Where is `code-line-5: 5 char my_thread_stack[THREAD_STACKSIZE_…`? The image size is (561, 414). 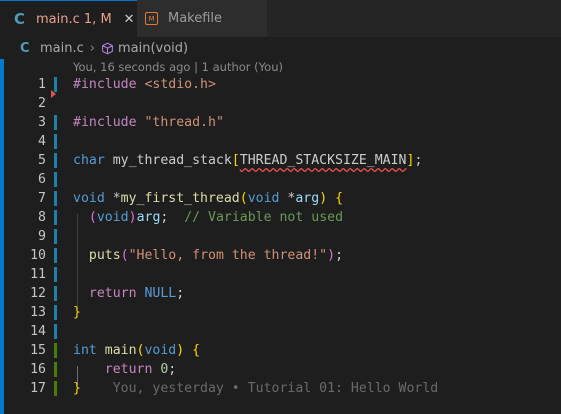 code-line-5: 5 char my_thread_stack[THREAD_STACKSIZE_… is located at coordinates (280, 160).